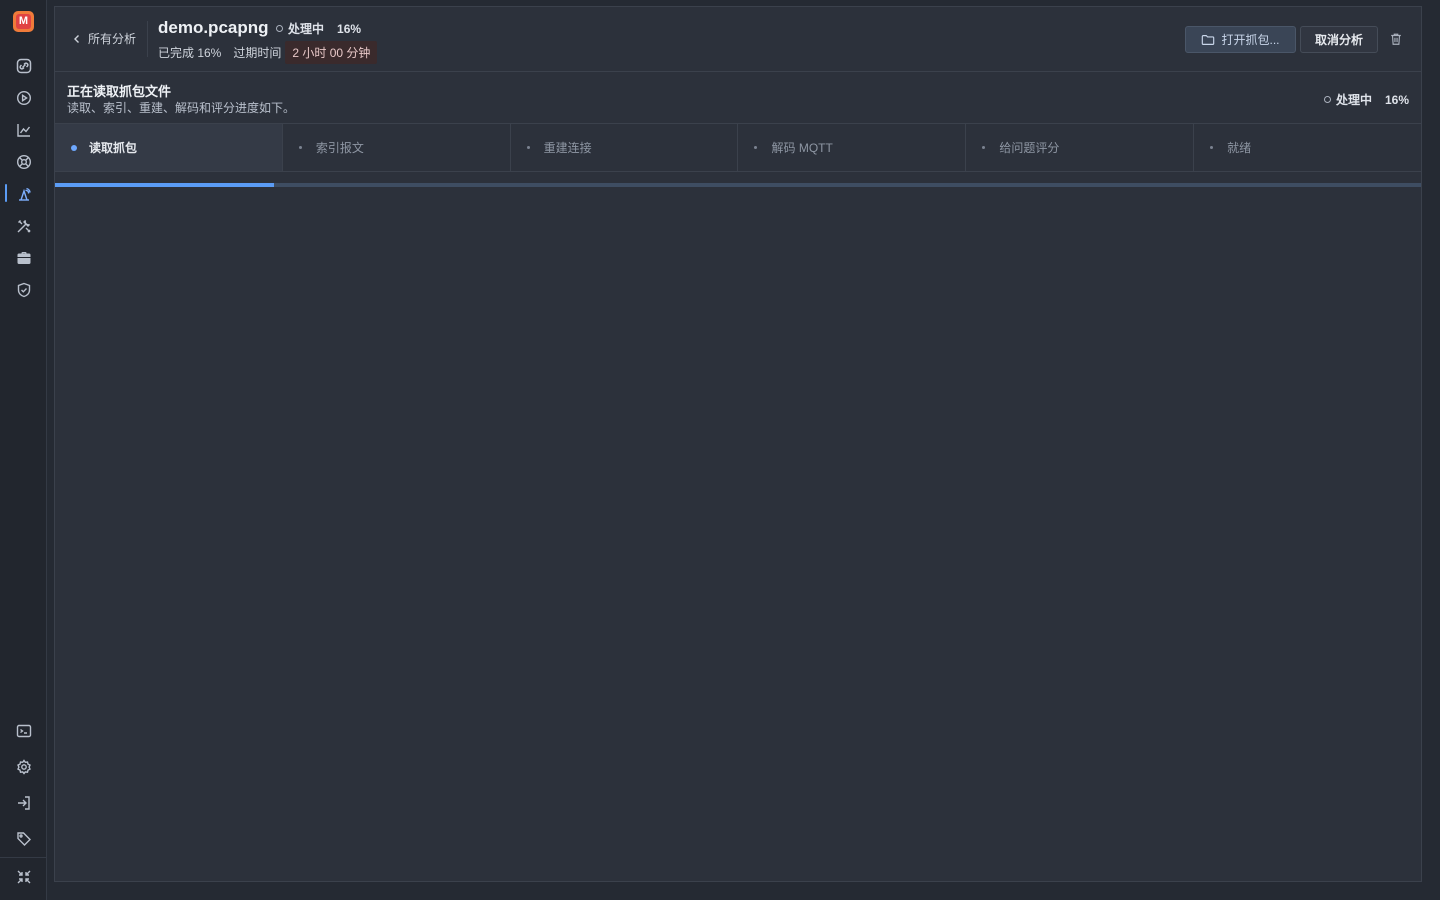 The height and width of the screenshot is (900, 1440). I want to click on step-index-packets: 索引报文, so click(397, 147).